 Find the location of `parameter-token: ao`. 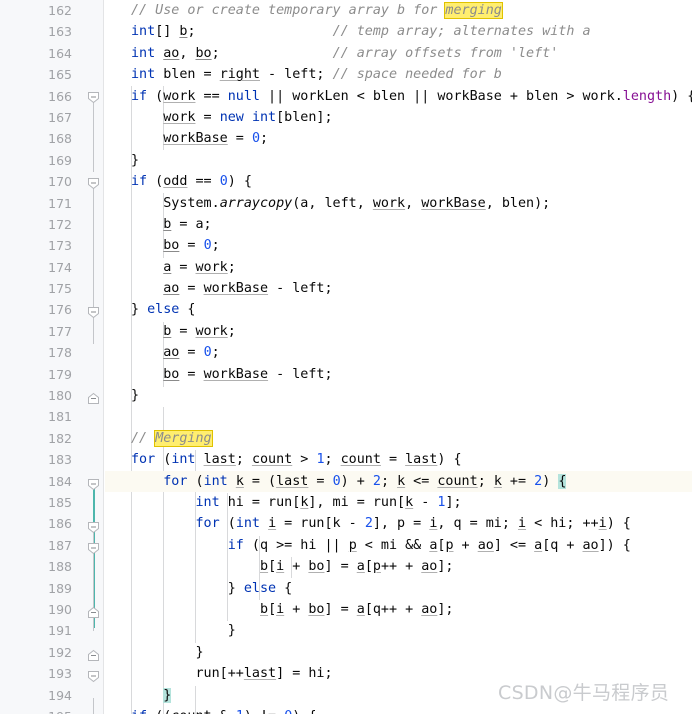

parameter-token: ao is located at coordinates (485, 545).